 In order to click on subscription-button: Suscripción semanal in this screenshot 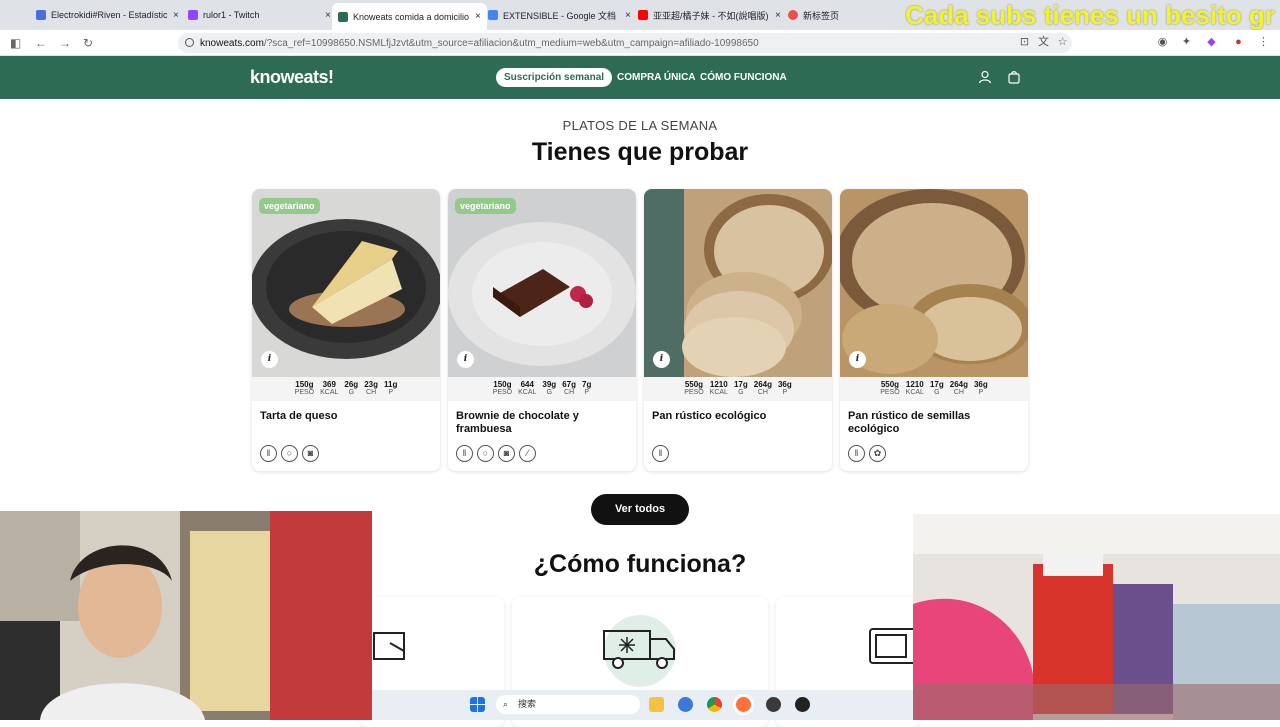, I will do `click(554, 77)`.